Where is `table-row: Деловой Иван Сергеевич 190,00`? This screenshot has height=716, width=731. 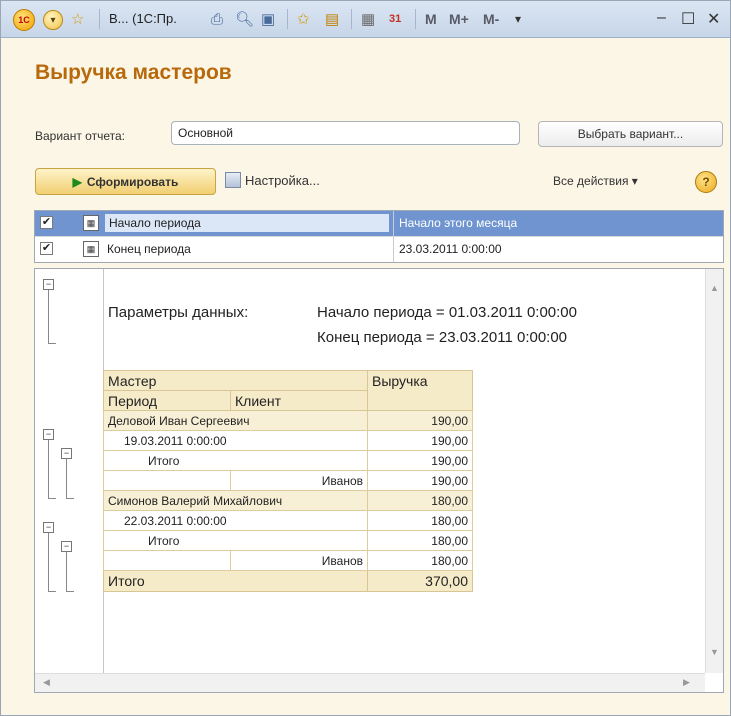 table-row: Деловой Иван Сергеевич 190,00 is located at coordinates (288, 420).